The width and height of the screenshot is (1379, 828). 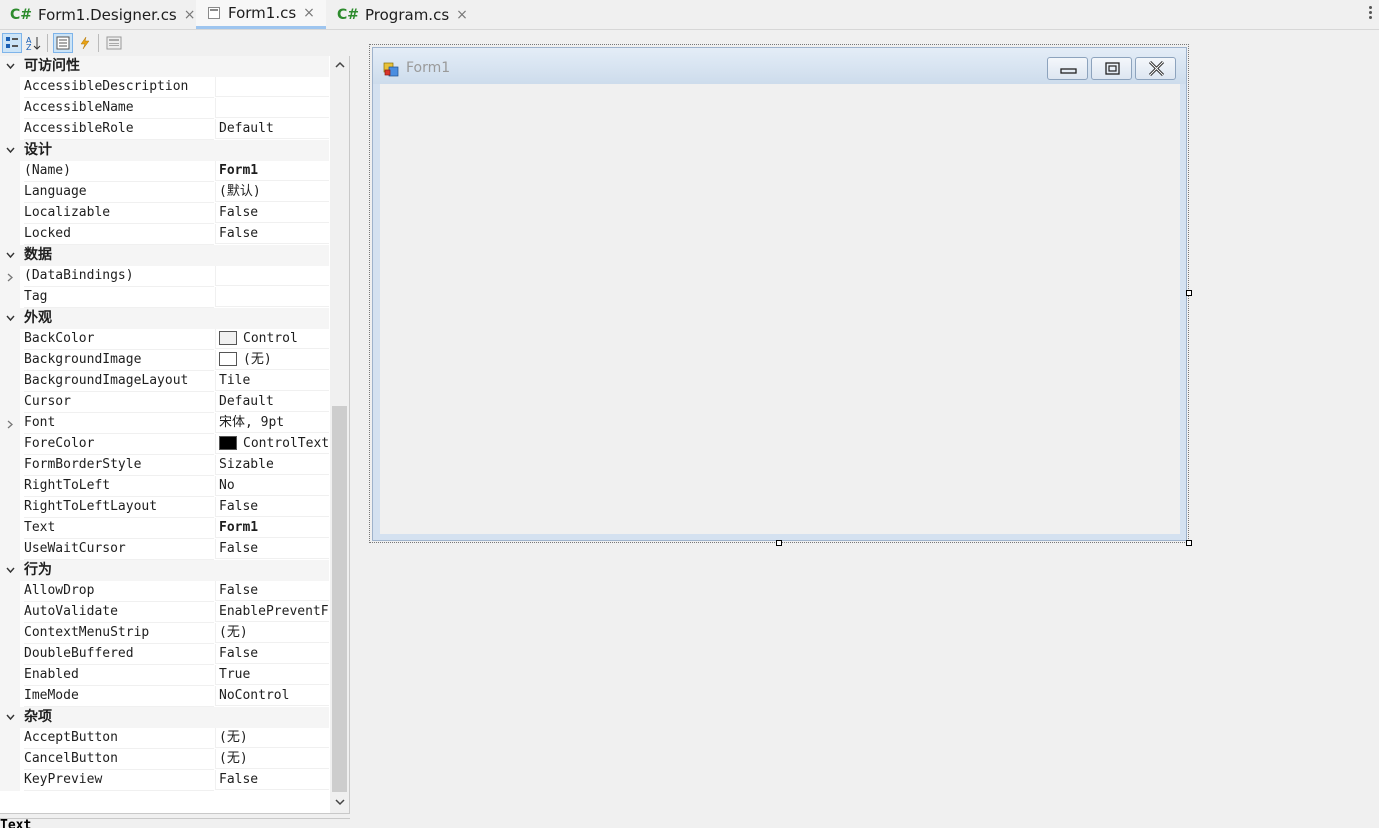 What do you see at coordinates (1067, 68) in the screenshot?
I see `minimize-button` at bounding box center [1067, 68].